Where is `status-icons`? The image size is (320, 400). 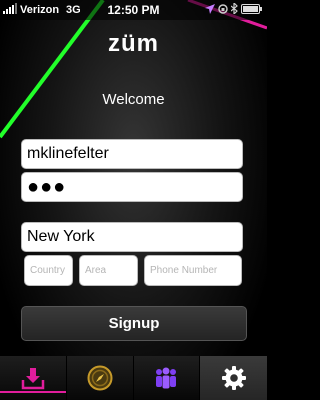 status-icons is located at coordinates (234, 8).